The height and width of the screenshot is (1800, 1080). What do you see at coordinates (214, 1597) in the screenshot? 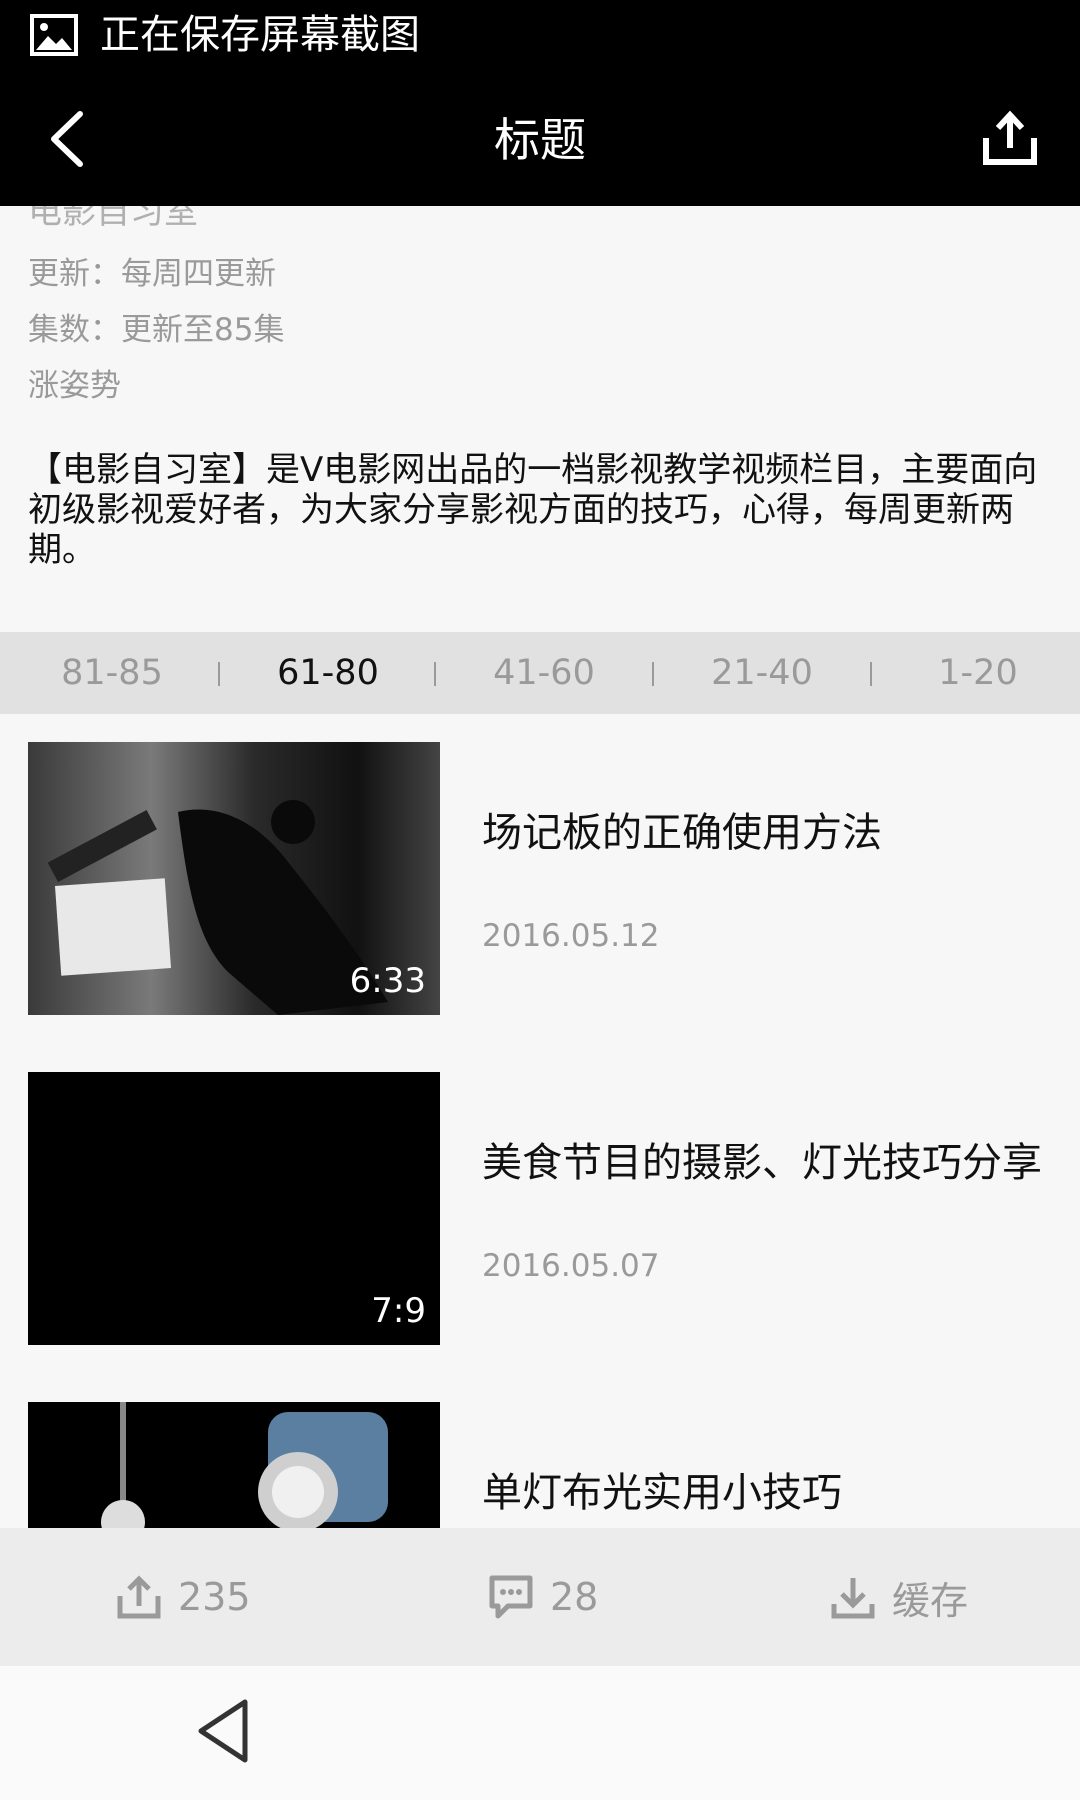
I see `share-count: 235` at bounding box center [214, 1597].